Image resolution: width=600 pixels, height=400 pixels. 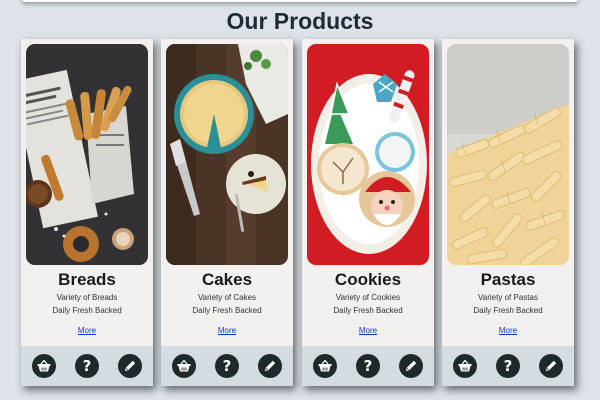 I want to click on product-image-pastas, so click(x=508, y=154).